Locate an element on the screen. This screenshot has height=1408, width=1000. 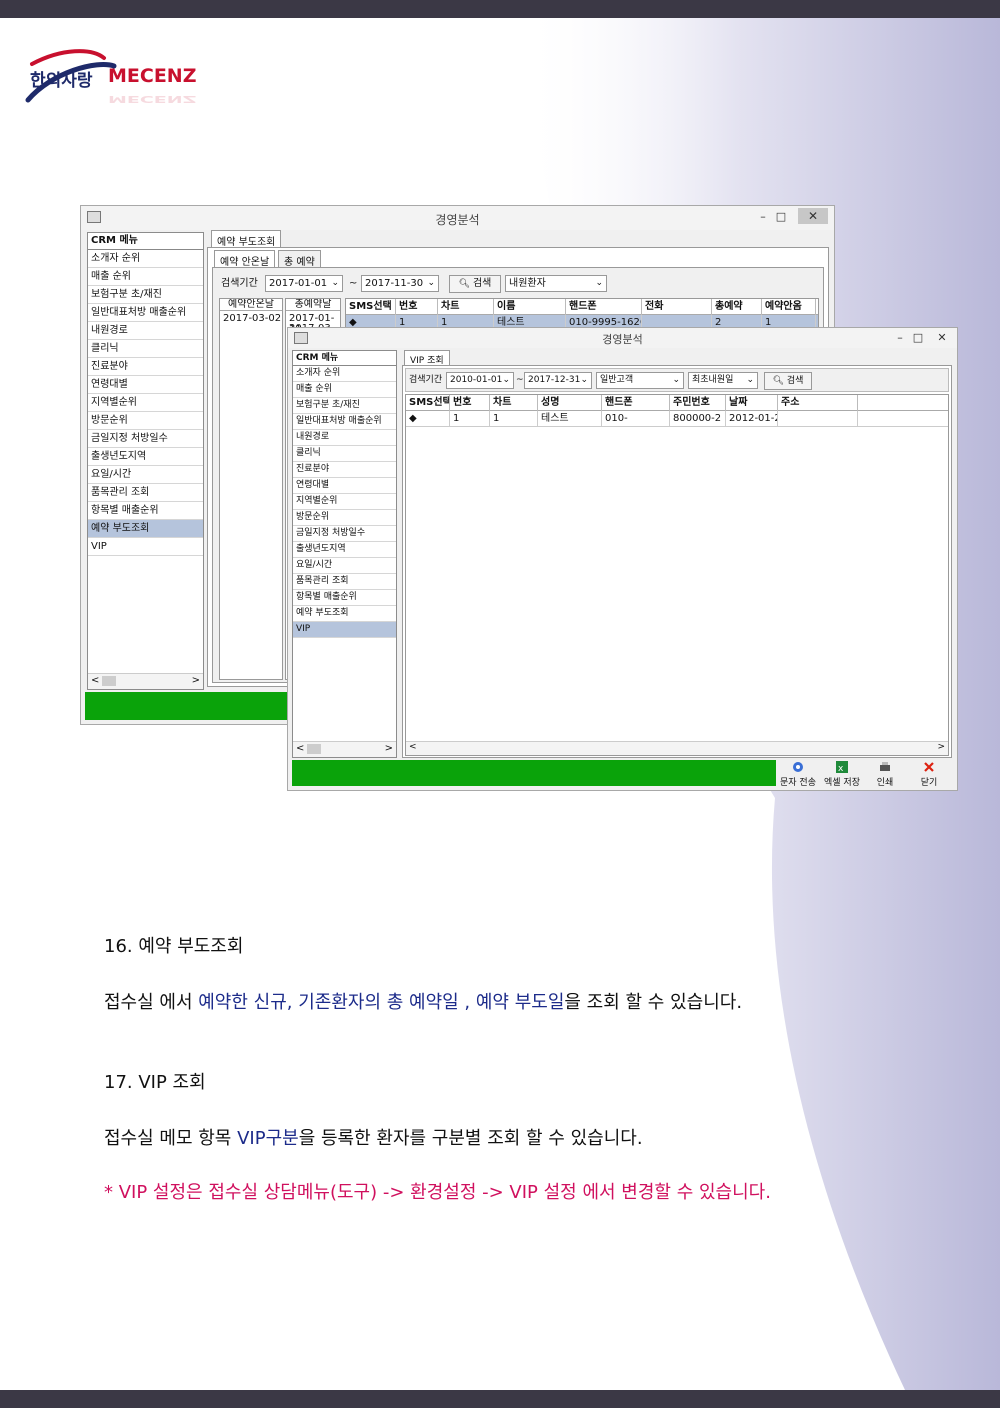
section-16-heading: 16. 예약 부도조회 is located at coordinates (174, 946).